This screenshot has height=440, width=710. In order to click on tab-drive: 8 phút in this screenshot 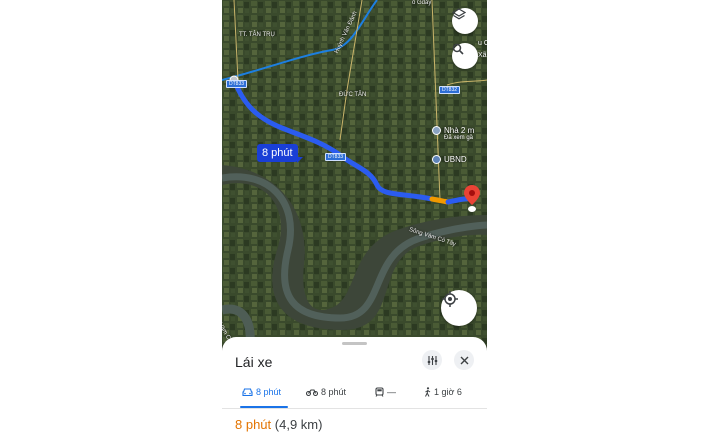, I will do `click(261, 392)`.